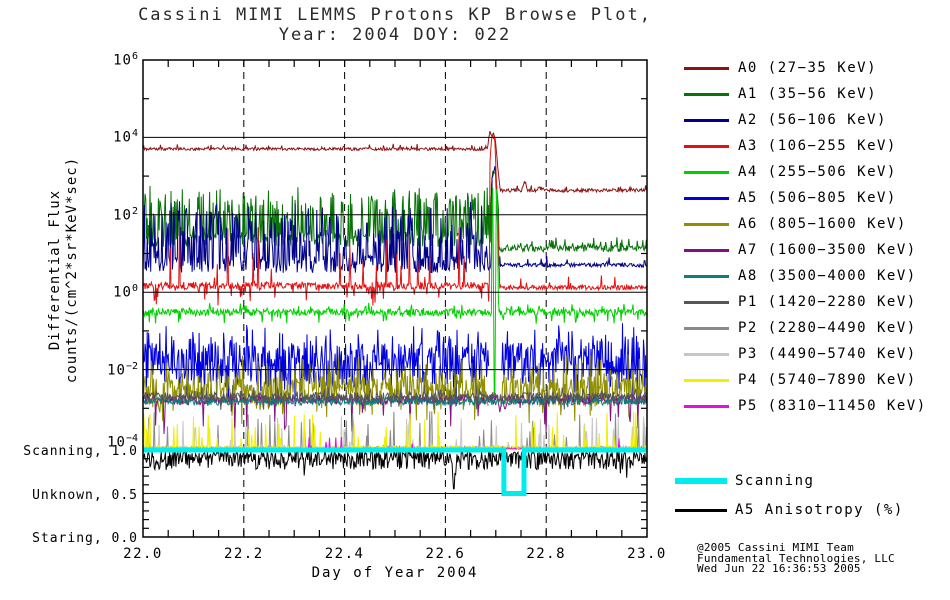 This screenshot has height=600, width=950. Describe the element at coordinates (808, 68) in the screenshot. I see `legend-label-A0: A0 (27−35 KeV)` at that location.